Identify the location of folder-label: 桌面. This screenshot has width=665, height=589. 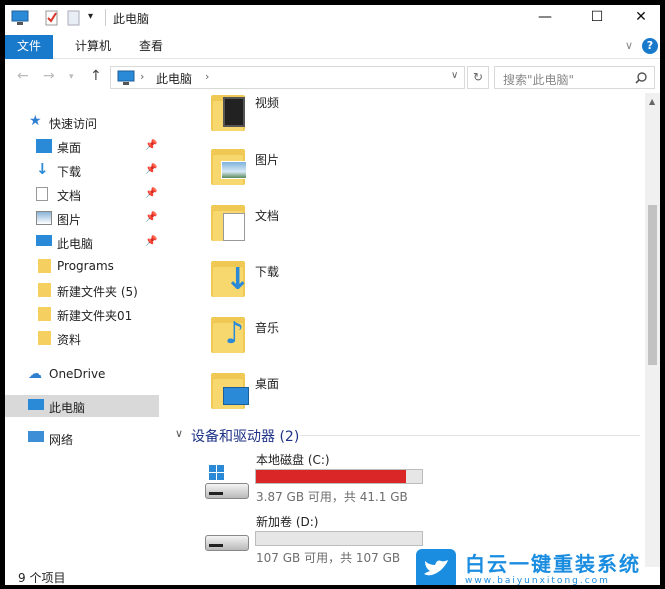
(267, 384).